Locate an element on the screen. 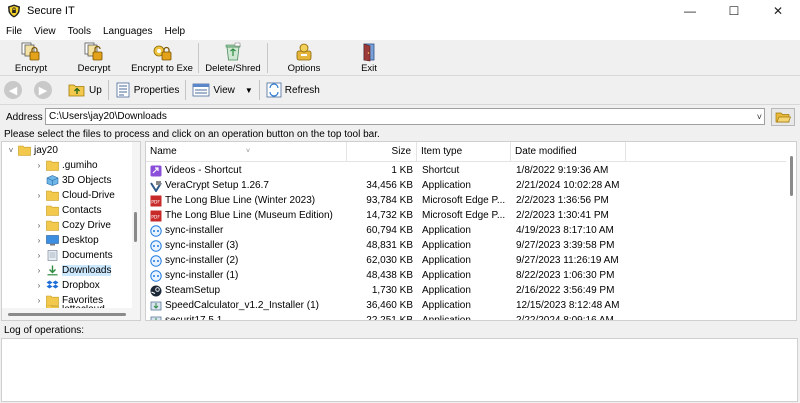  column-header-type: Item type is located at coordinates (464, 152).